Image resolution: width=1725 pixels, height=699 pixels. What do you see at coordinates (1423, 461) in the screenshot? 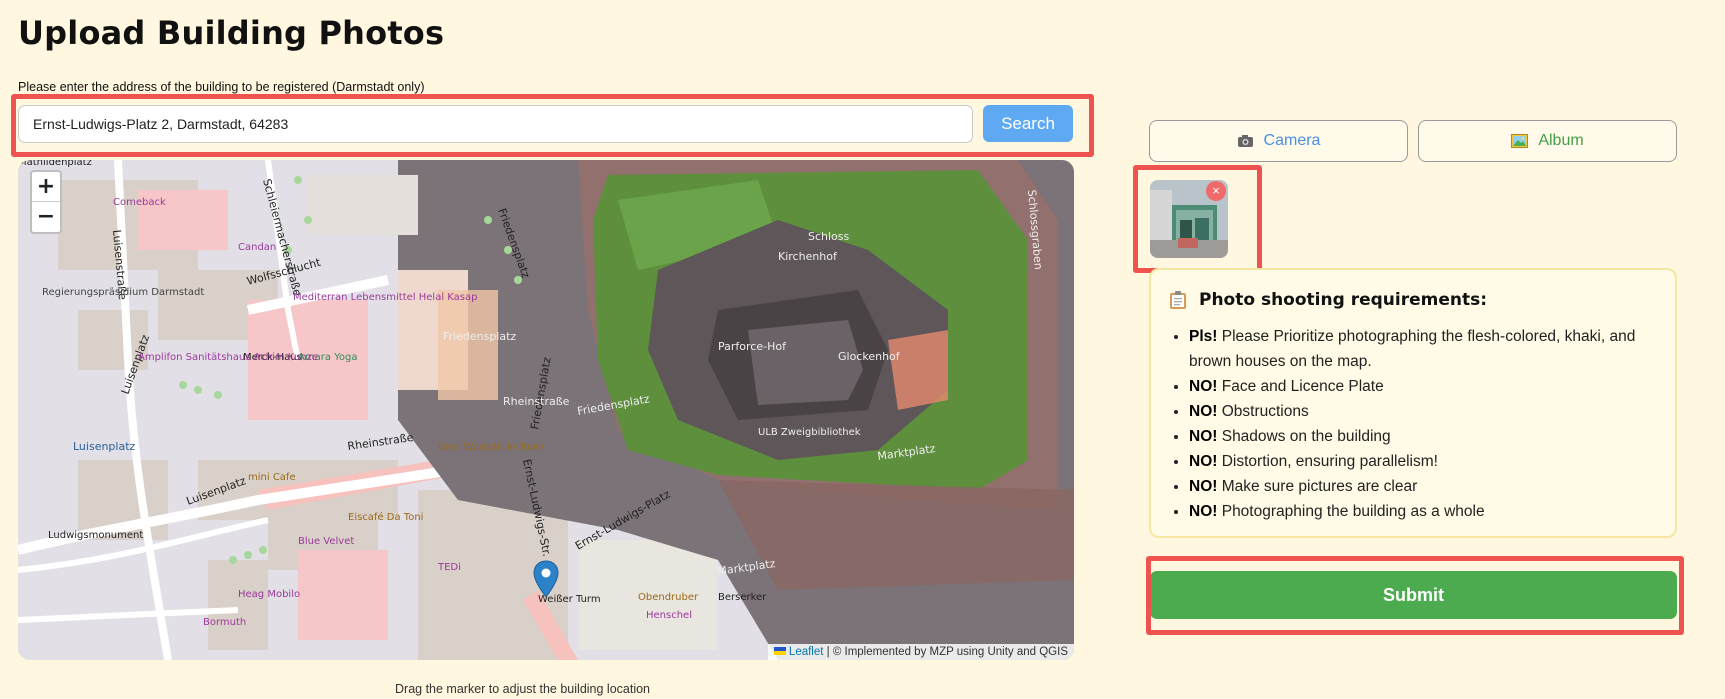
I see `requirement-item: NO! Distortion, ensuring parallelism!` at bounding box center [1423, 461].